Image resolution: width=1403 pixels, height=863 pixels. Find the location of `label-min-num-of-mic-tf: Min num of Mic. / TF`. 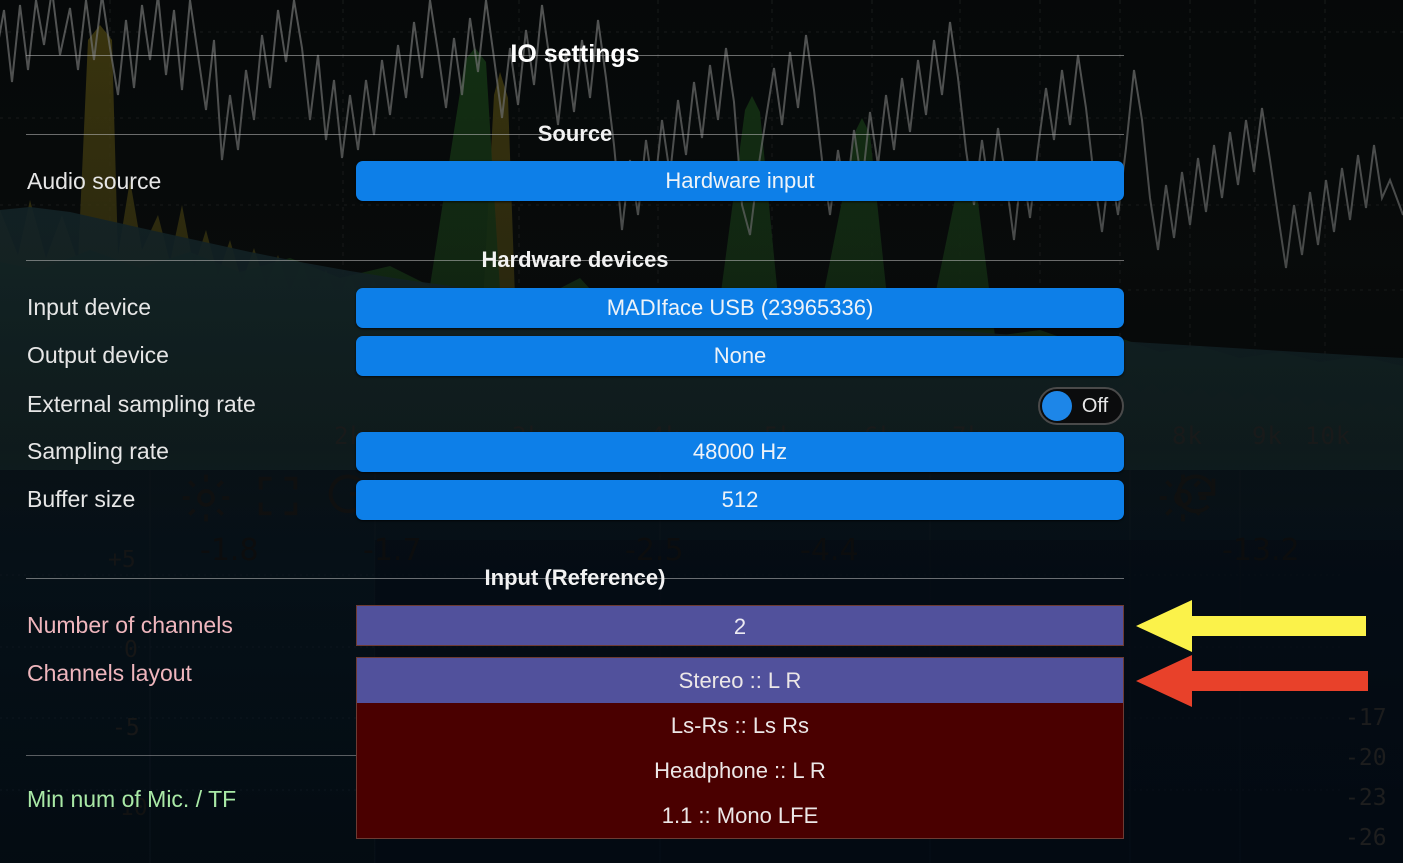

label-min-num-of-mic-tf: Min num of Mic. / TF is located at coordinates (132, 799).